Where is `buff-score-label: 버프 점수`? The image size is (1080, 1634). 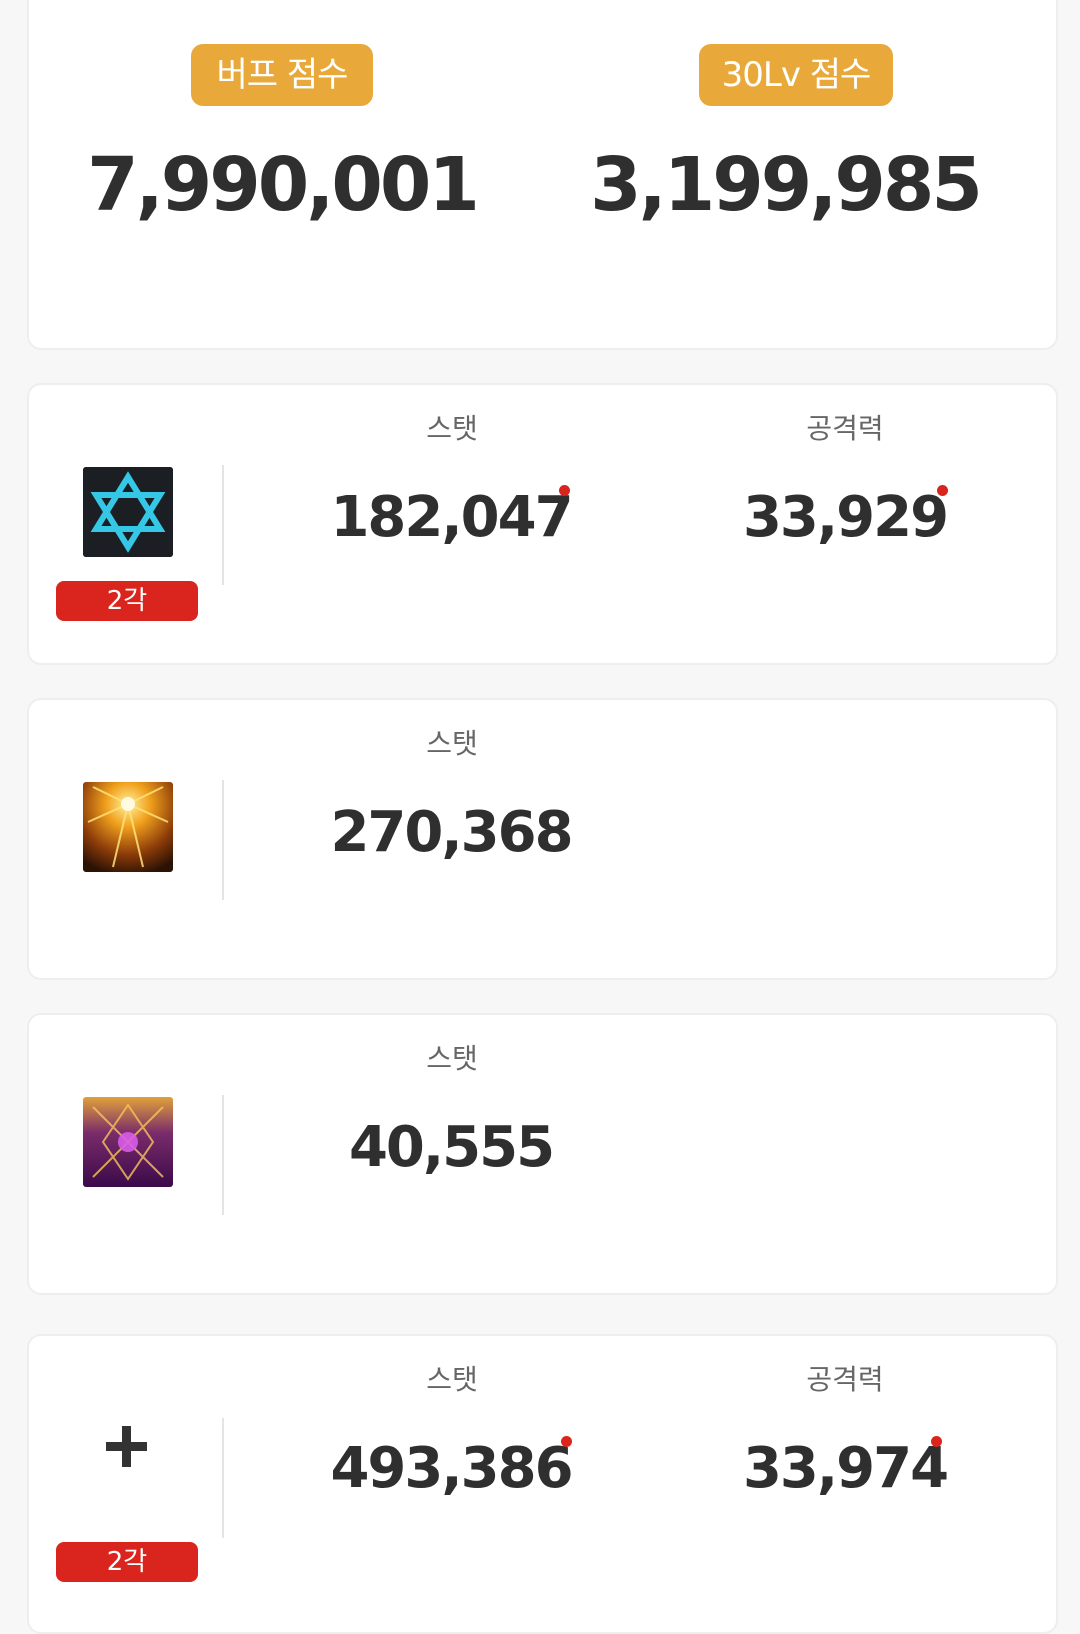
buff-score-label: 버프 점수 is located at coordinates (282, 75).